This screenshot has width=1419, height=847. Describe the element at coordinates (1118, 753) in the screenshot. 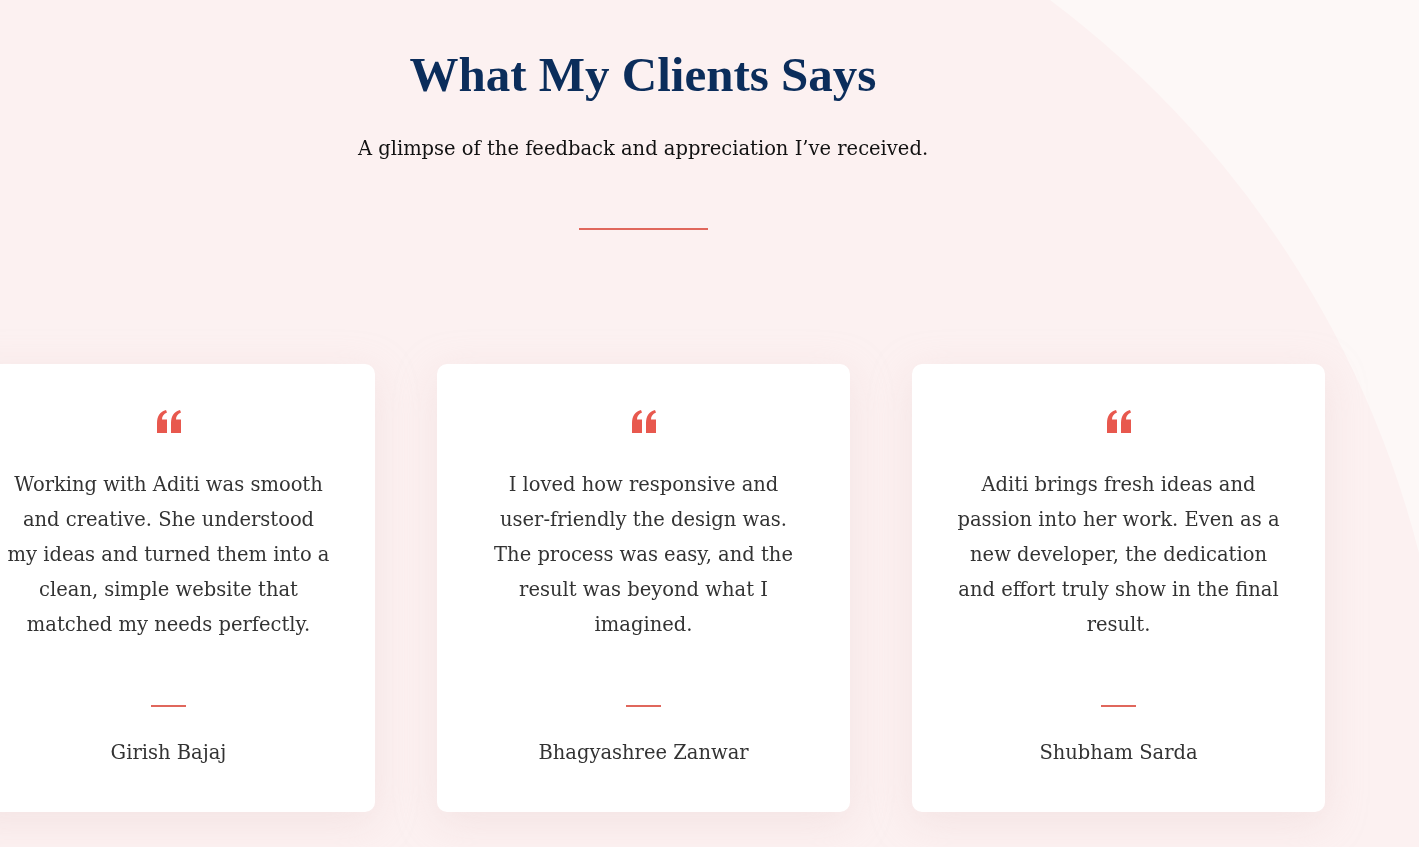

I see `client-name: Shubham Sarda` at that location.